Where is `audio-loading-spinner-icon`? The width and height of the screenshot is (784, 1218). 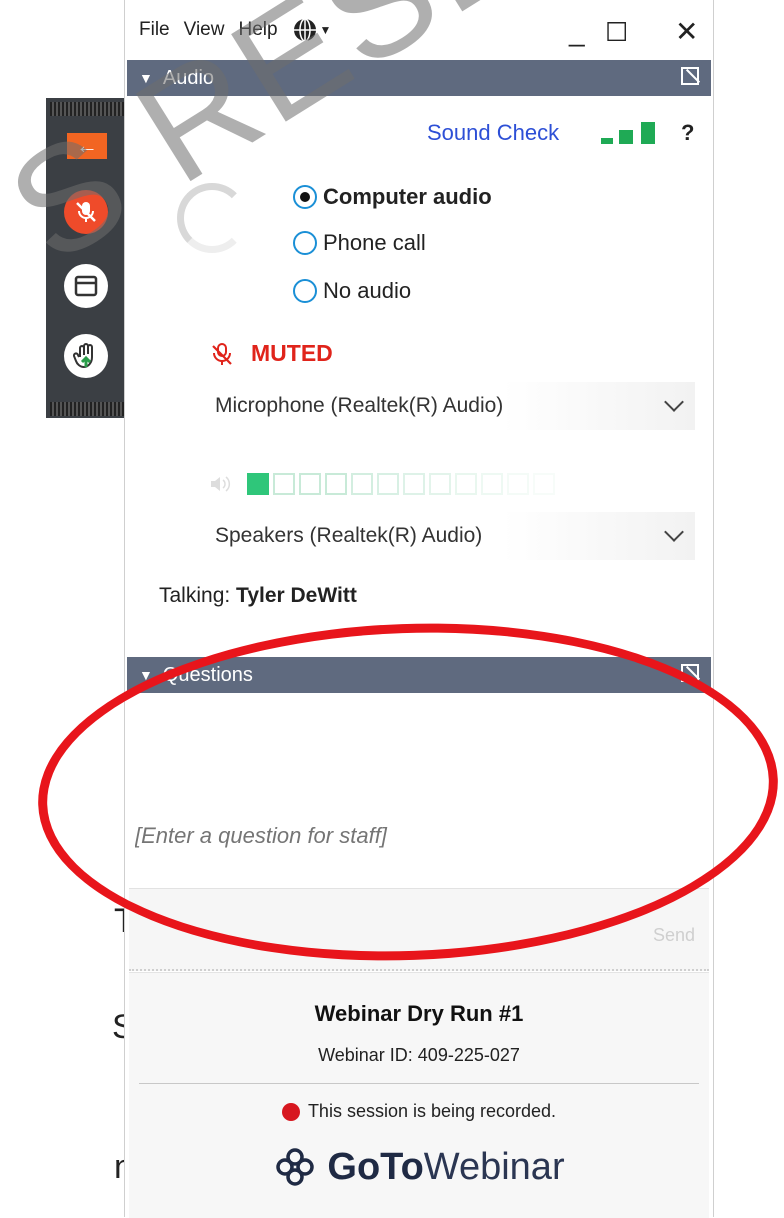
audio-loading-spinner-icon is located at coordinates (212, 218).